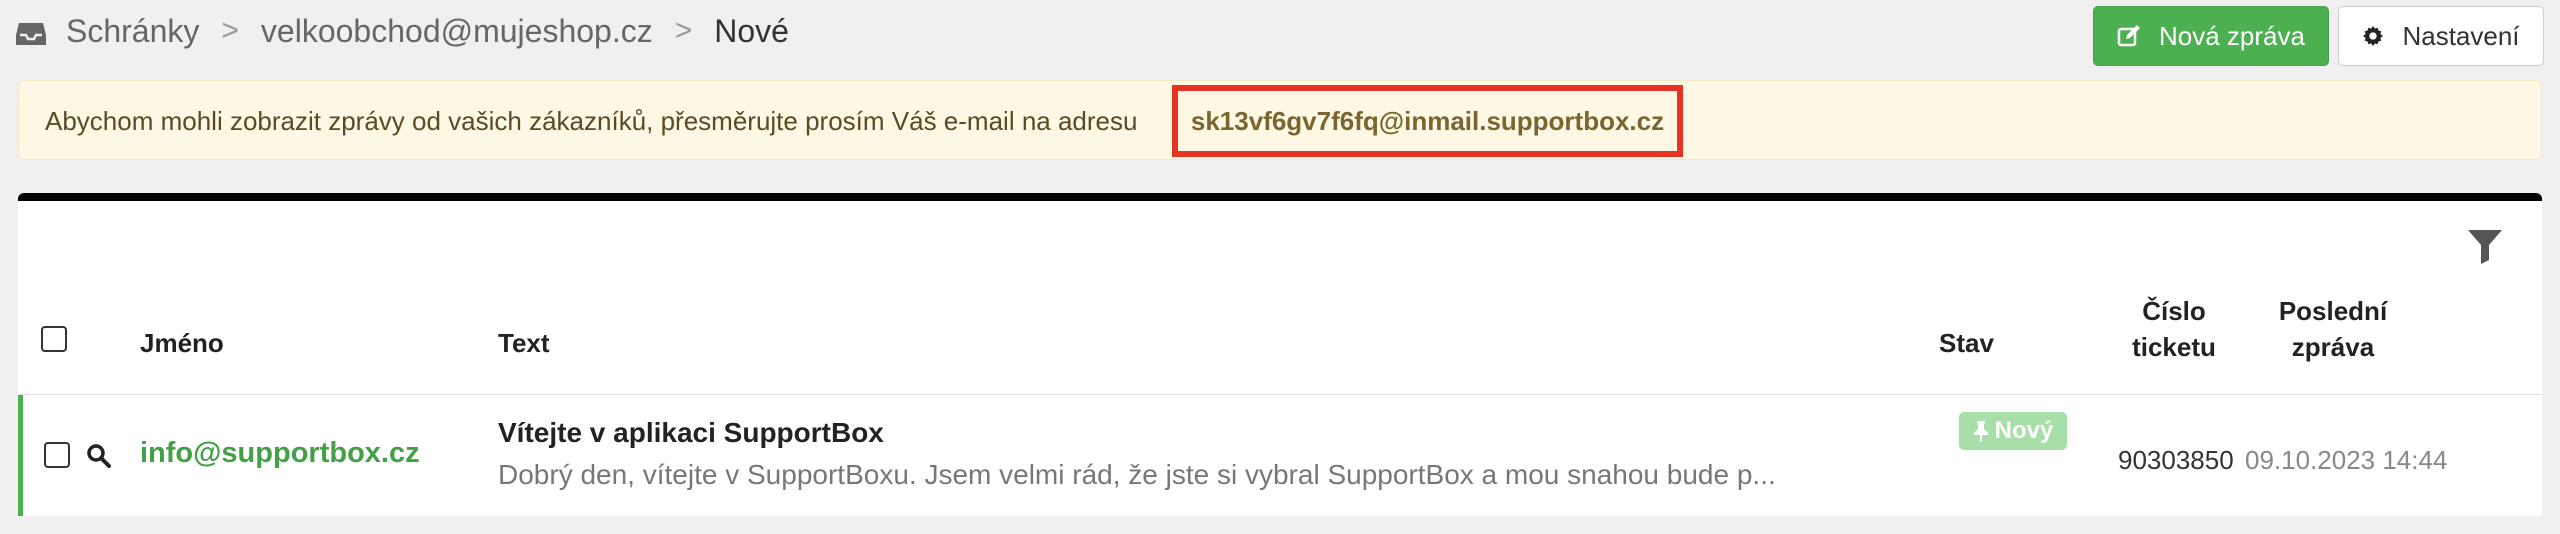 The width and height of the screenshot is (2560, 534). Describe the element at coordinates (524, 343) in the screenshot. I see `column-header-text: Text` at that location.